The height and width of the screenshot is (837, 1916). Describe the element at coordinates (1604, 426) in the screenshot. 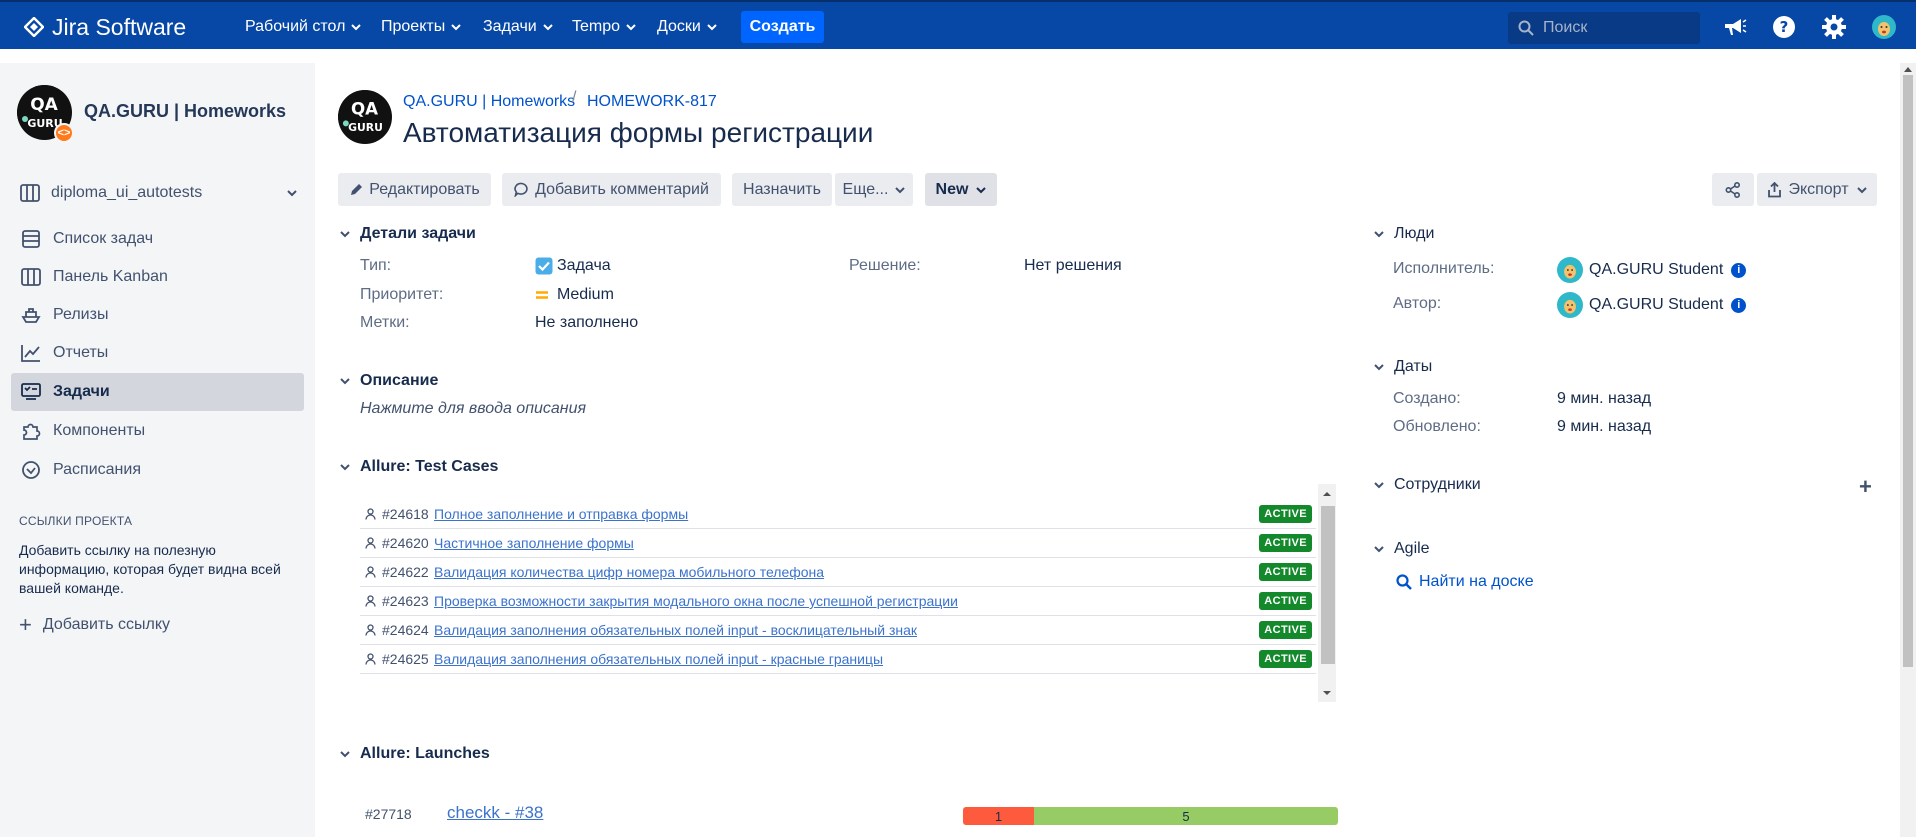

I see `updated-value: 9 мин. назад` at that location.